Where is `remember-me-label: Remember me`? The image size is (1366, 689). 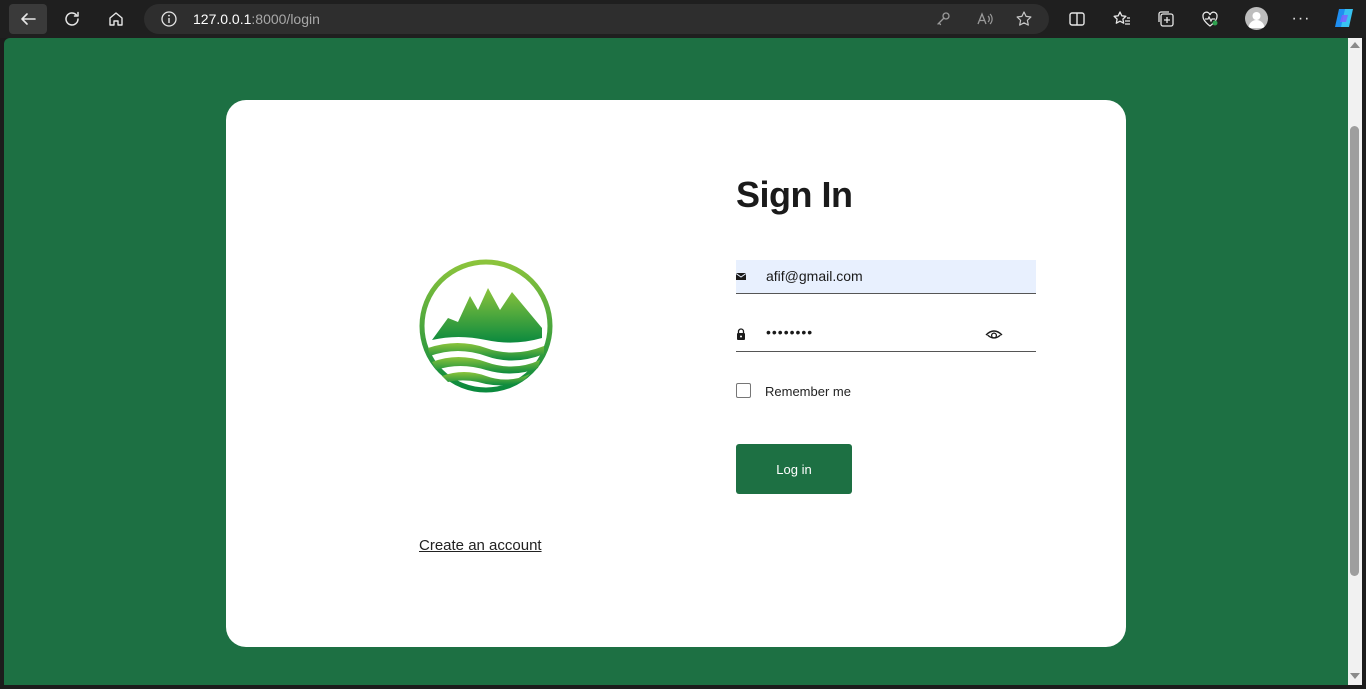 remember-me-label: Remember me is located at coordinates (808, 391).